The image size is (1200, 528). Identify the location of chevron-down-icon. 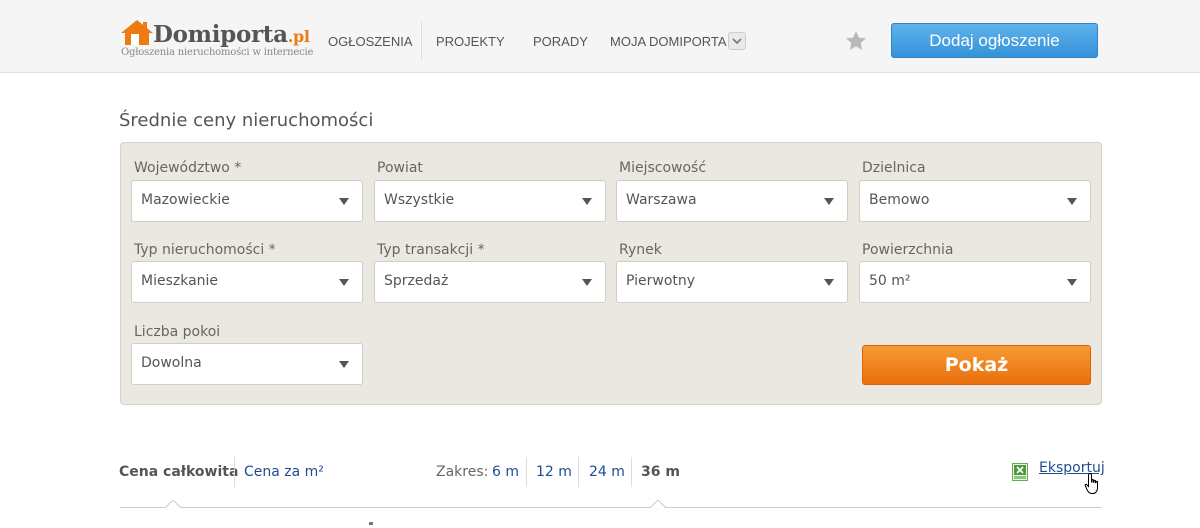
(737, 41).